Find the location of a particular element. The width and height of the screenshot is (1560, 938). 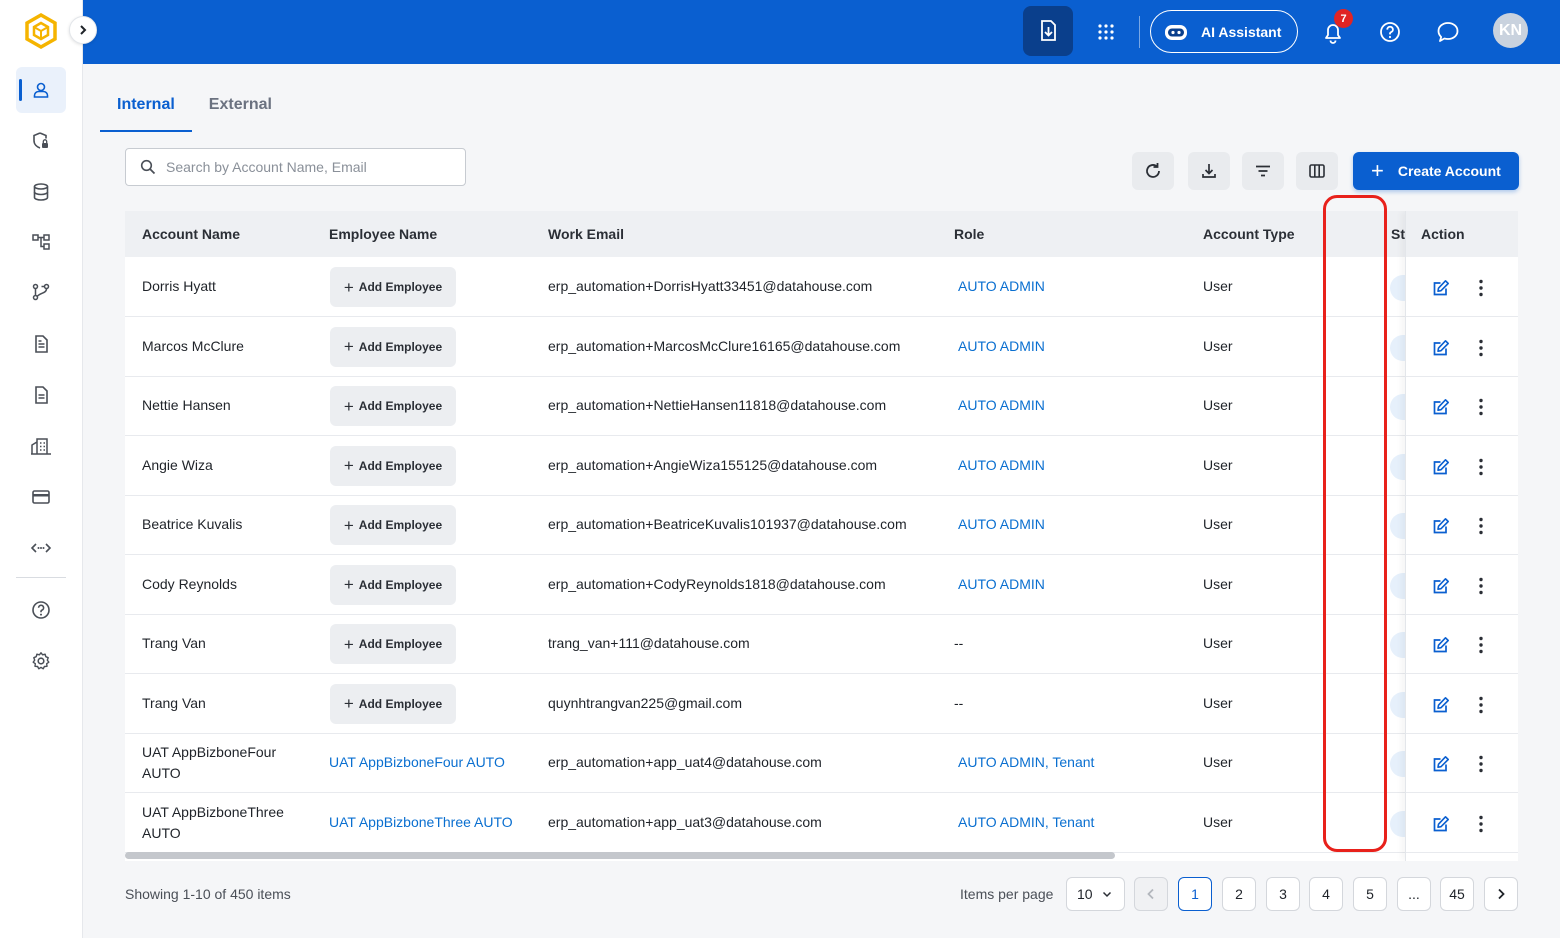

add-employee-label: Add Employee is located at coordinates (400, 525).